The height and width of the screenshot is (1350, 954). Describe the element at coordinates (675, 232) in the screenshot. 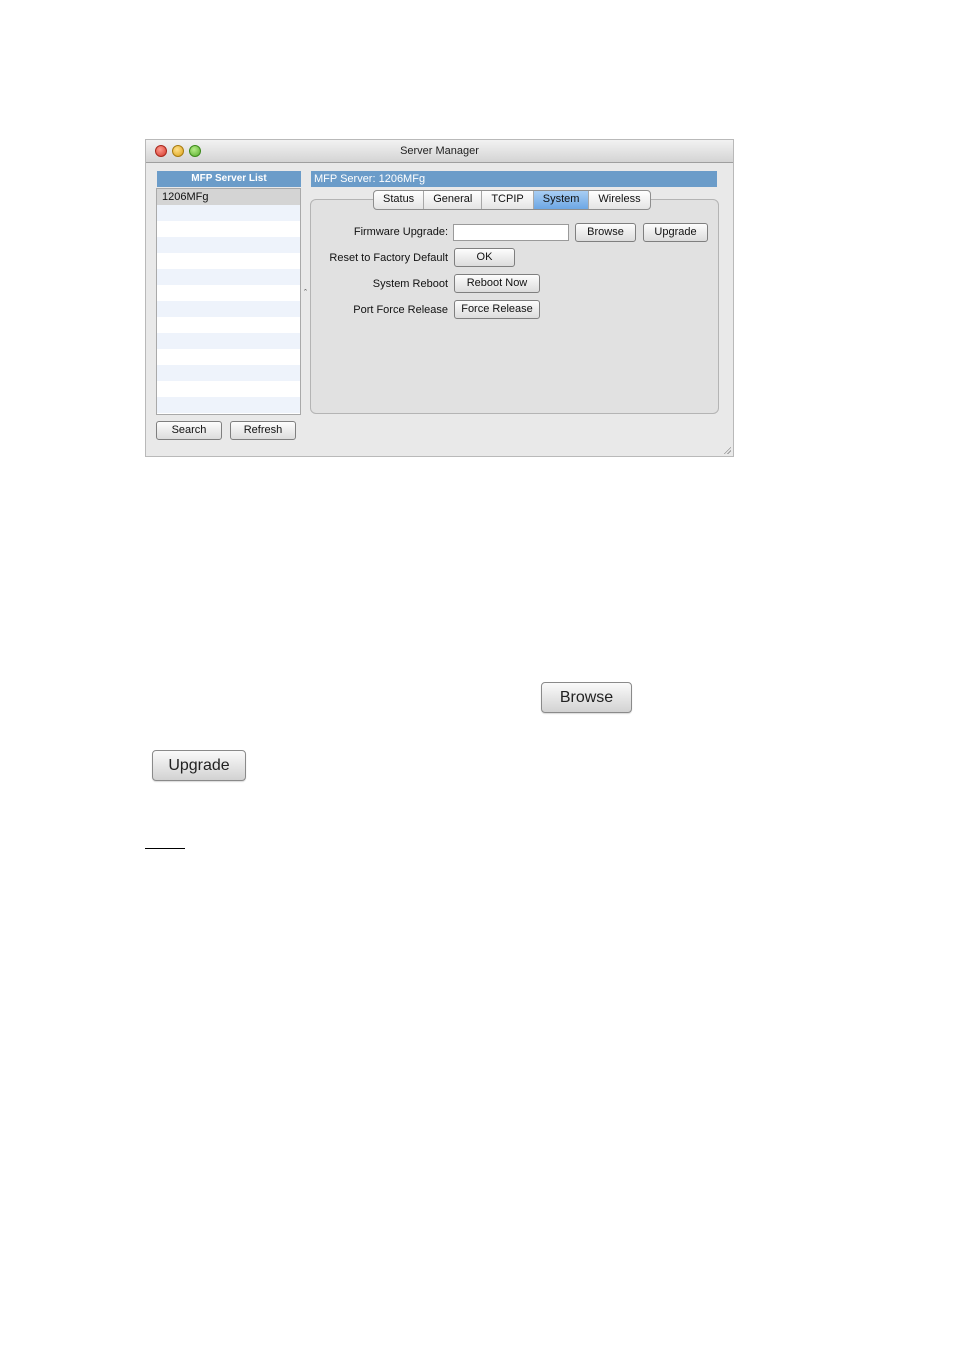

I see `upgrade-button: Upgrade` at that location.